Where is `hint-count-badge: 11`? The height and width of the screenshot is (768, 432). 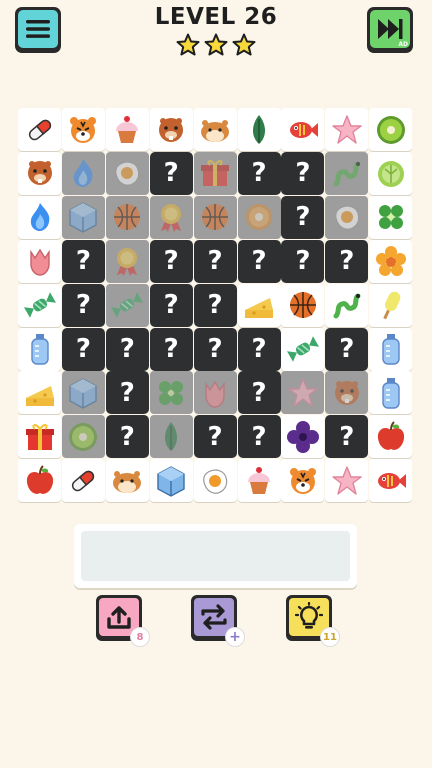
hint-count-badge: 11 is located at coordinates (330, 637).